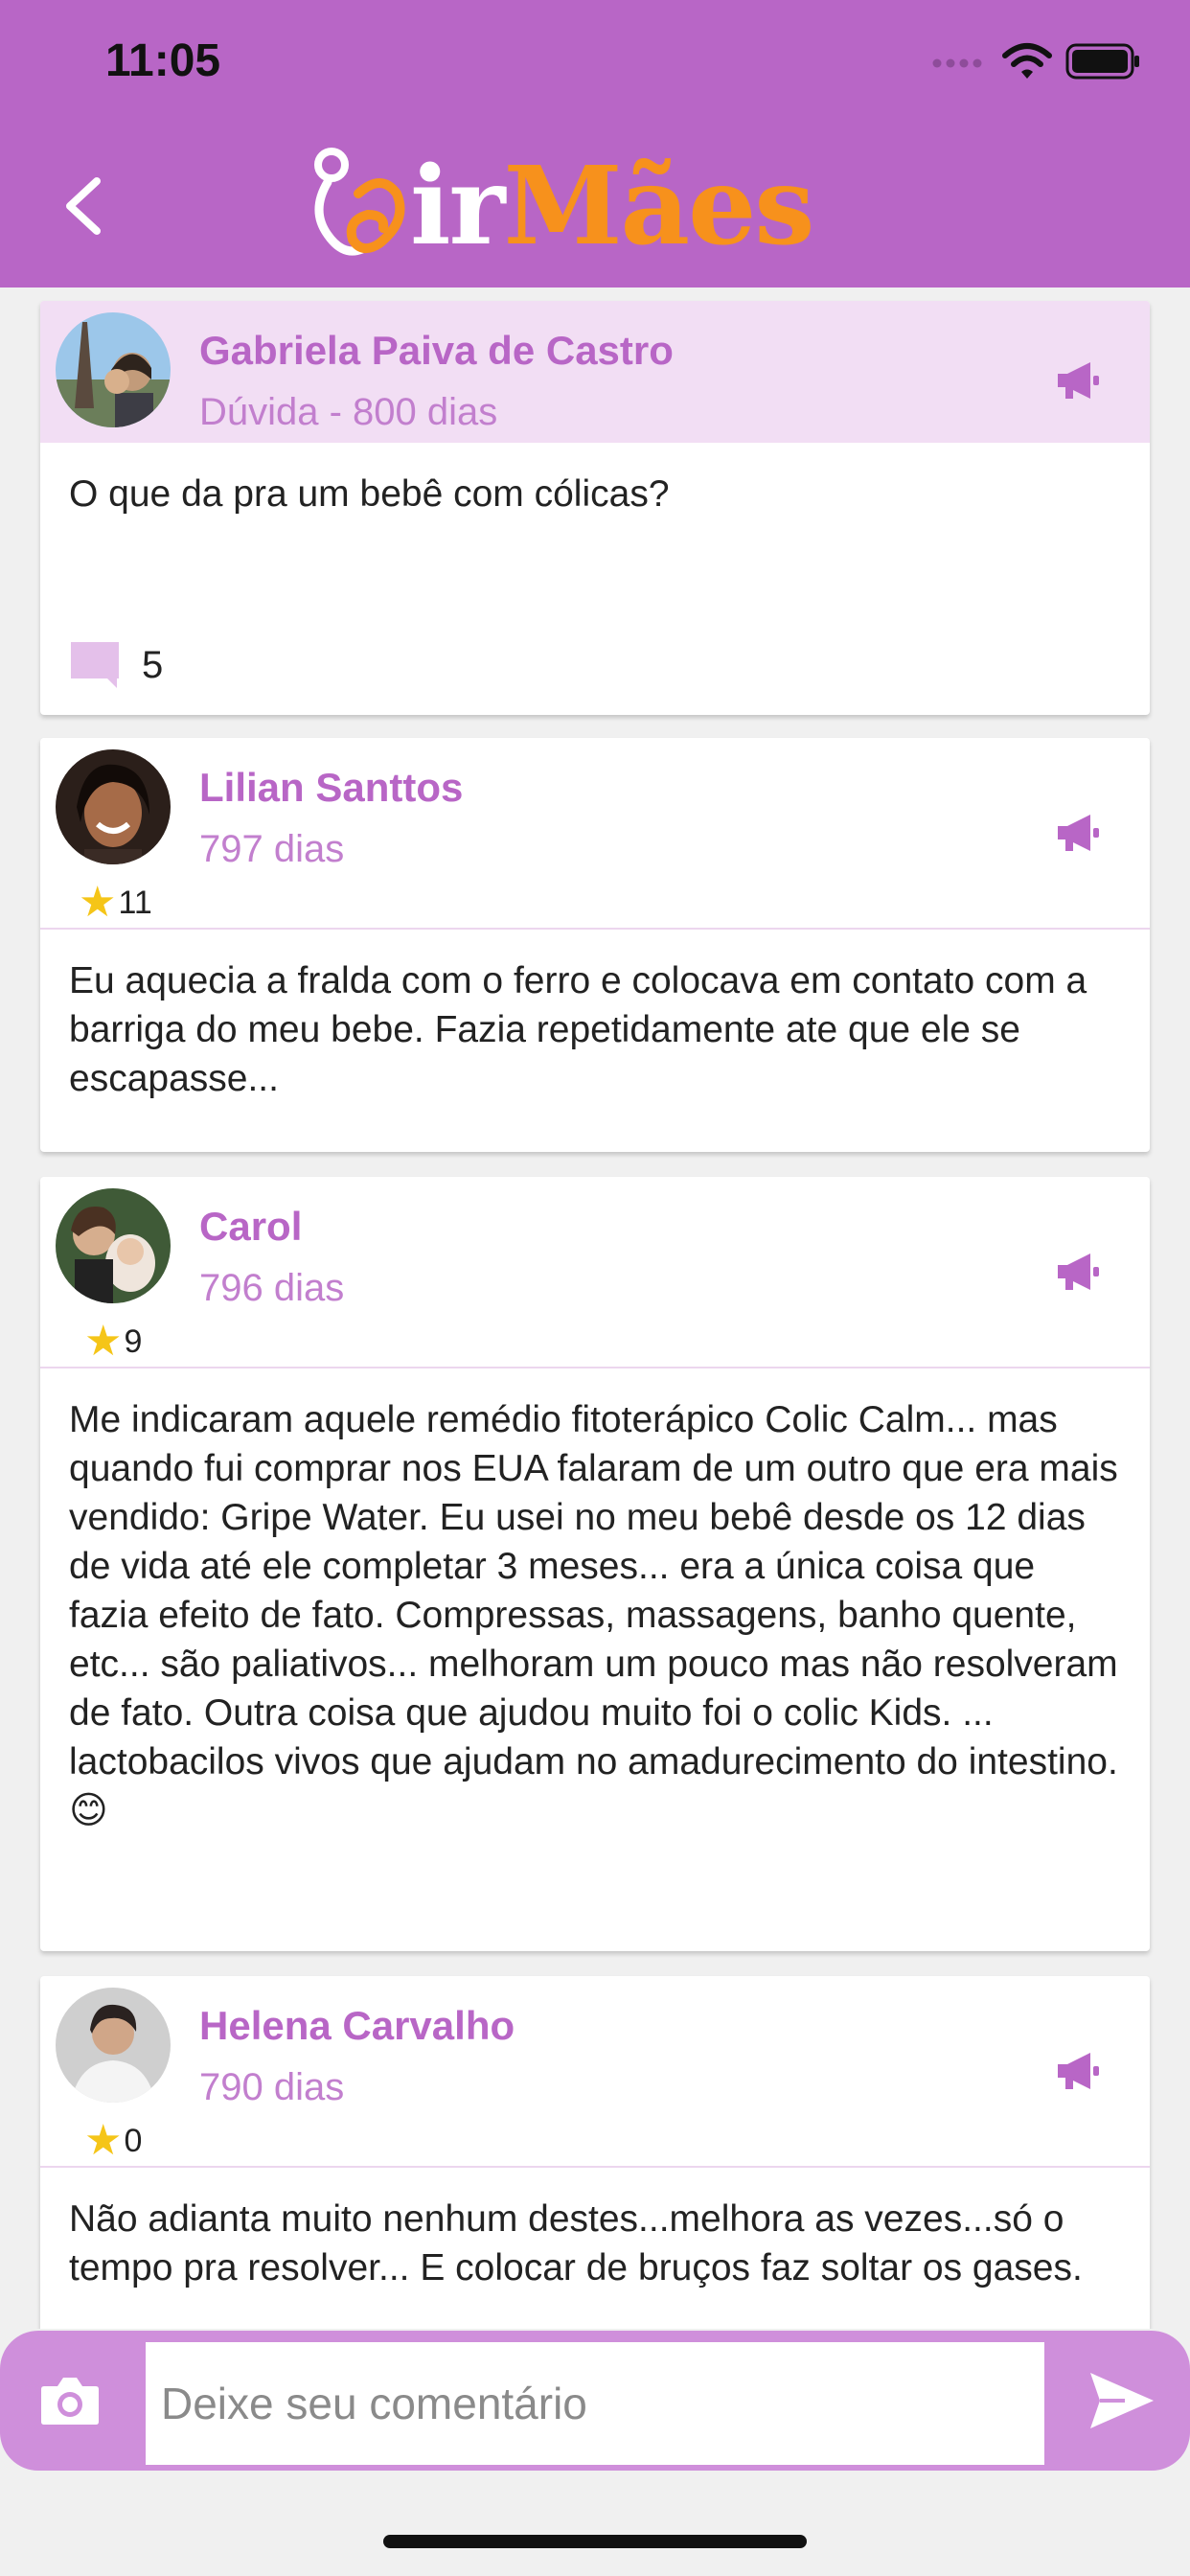  I want to click on status-icons, so click(1037, 61).